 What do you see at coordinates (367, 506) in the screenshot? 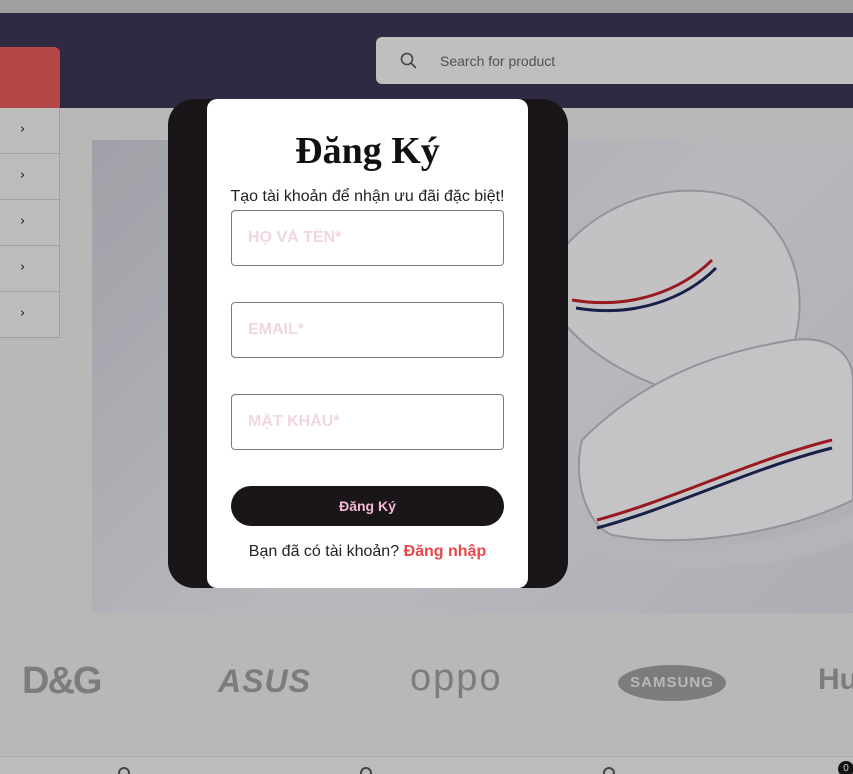
I see `signup-button: Đăng Ký` at bounding box center [367, 506].